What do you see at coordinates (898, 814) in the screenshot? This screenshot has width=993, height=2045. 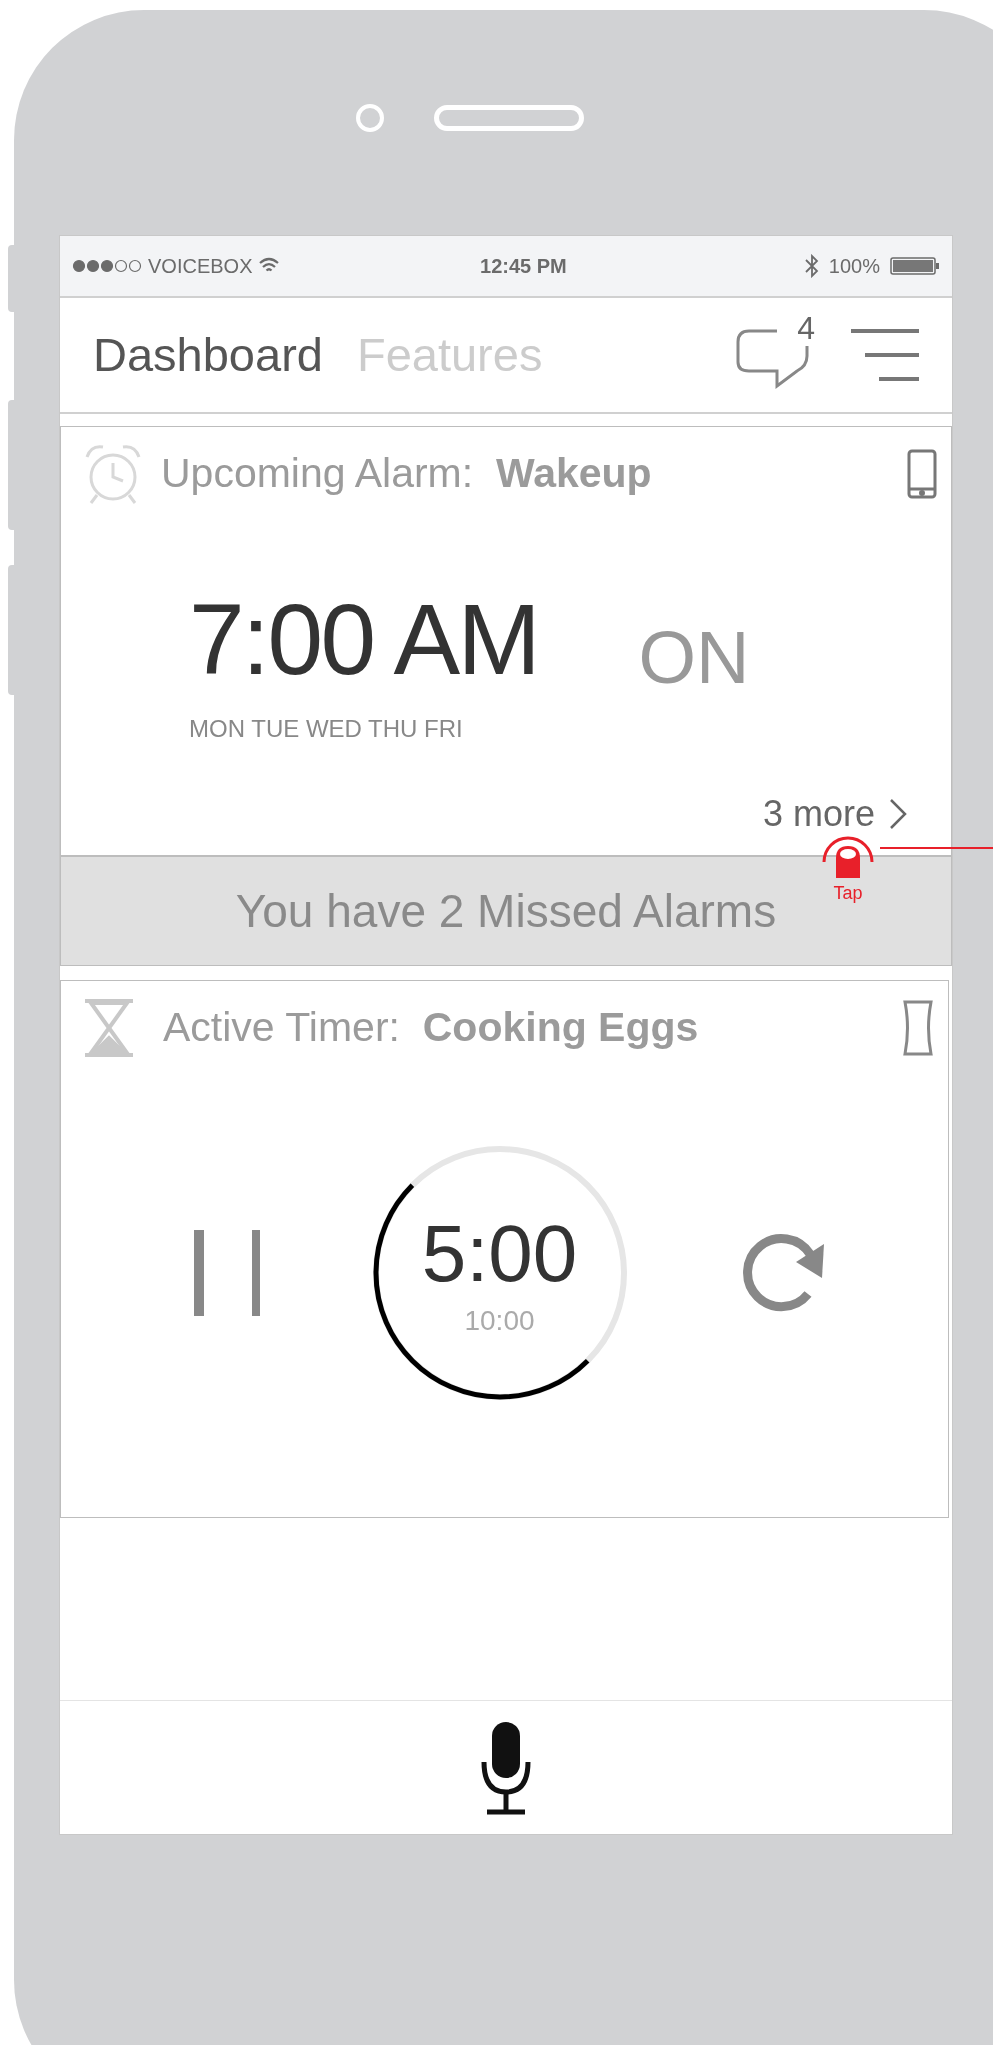 I see `chevron-right-icon` at bounding box center [898, 814].